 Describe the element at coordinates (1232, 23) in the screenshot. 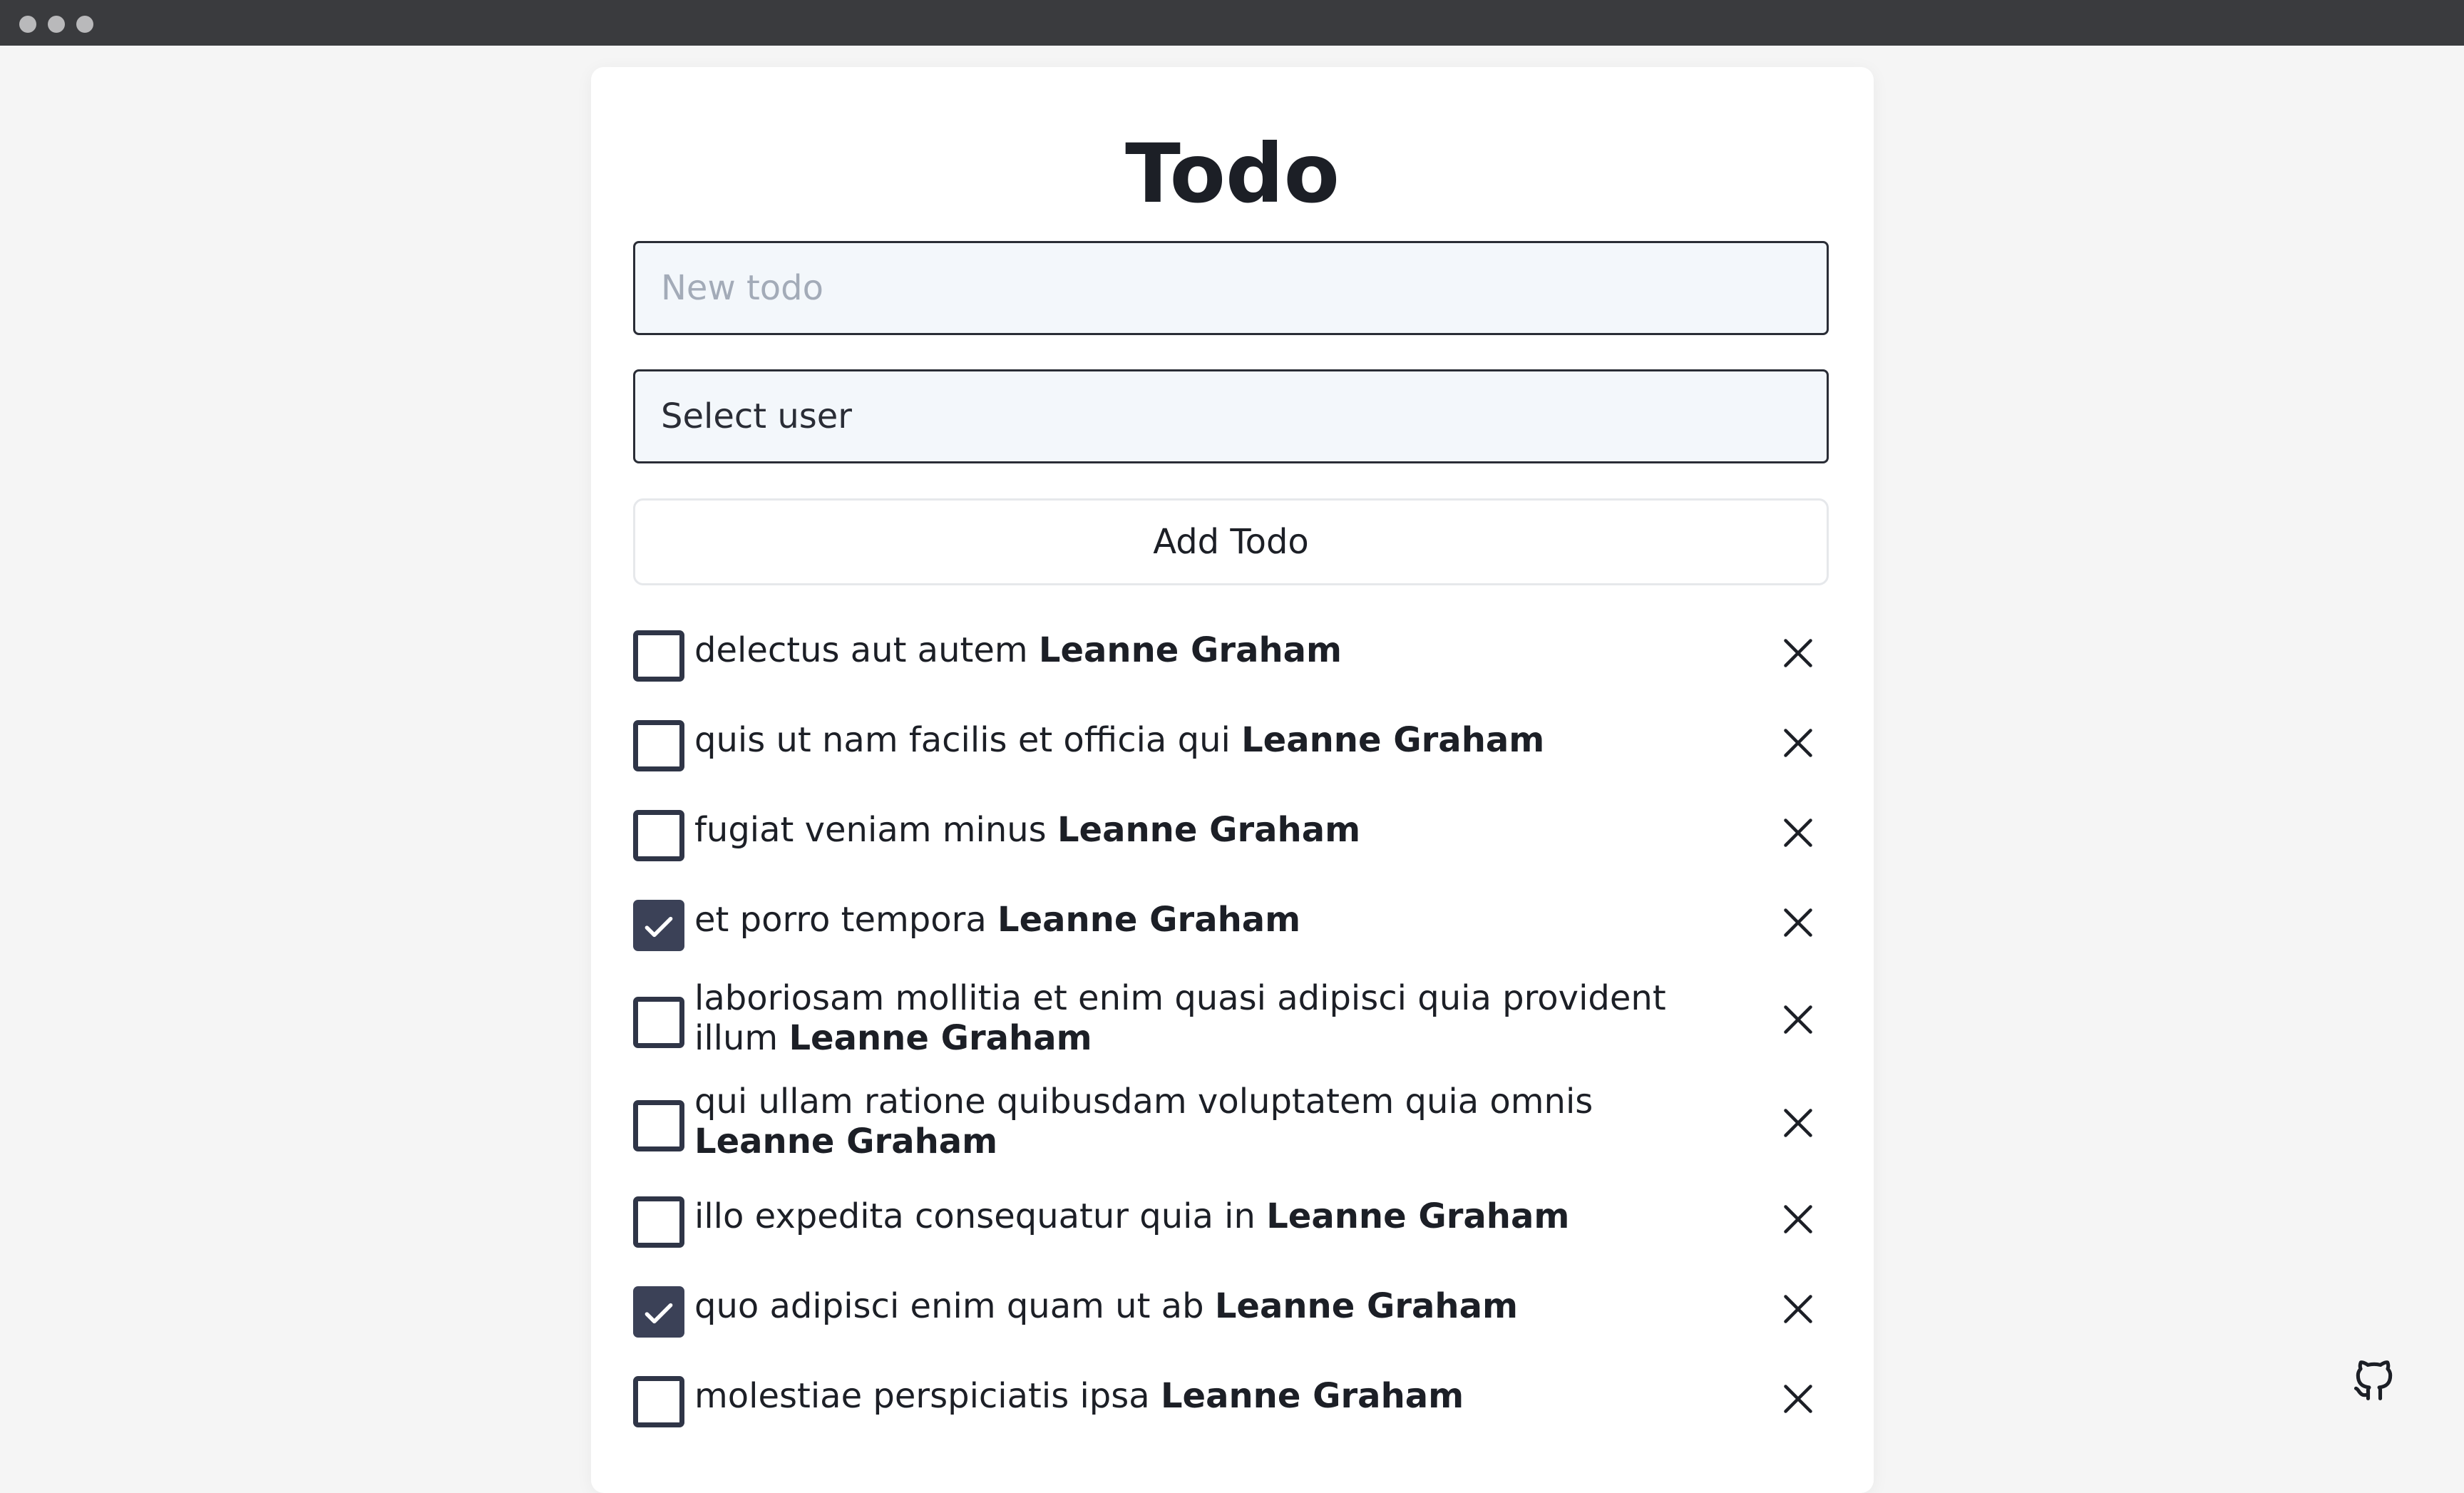

I see `window-titlebar` at that location.